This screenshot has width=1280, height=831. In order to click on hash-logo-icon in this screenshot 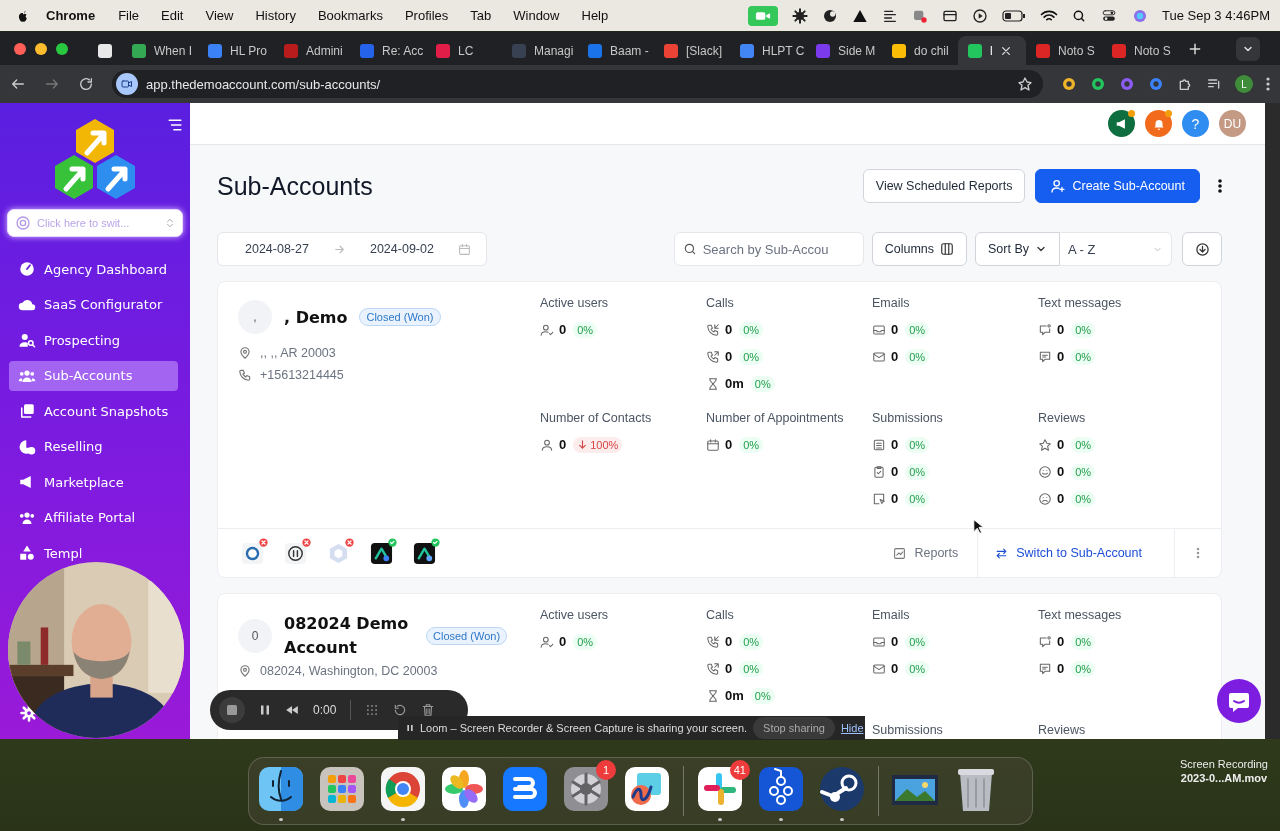, I will do `click(720, 789)`.